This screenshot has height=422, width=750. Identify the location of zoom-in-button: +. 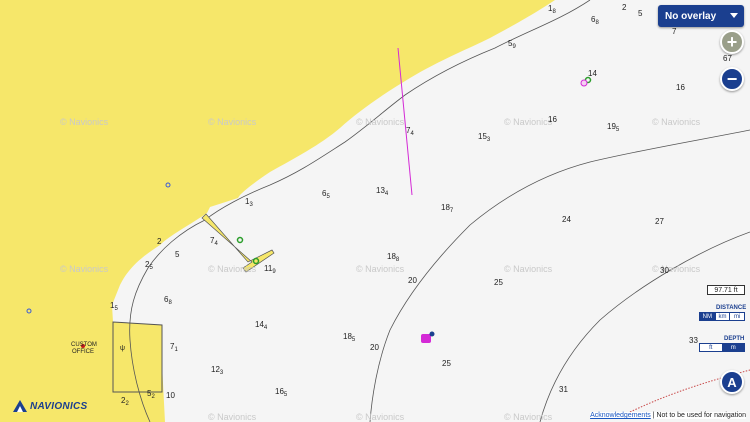
(732, 42).